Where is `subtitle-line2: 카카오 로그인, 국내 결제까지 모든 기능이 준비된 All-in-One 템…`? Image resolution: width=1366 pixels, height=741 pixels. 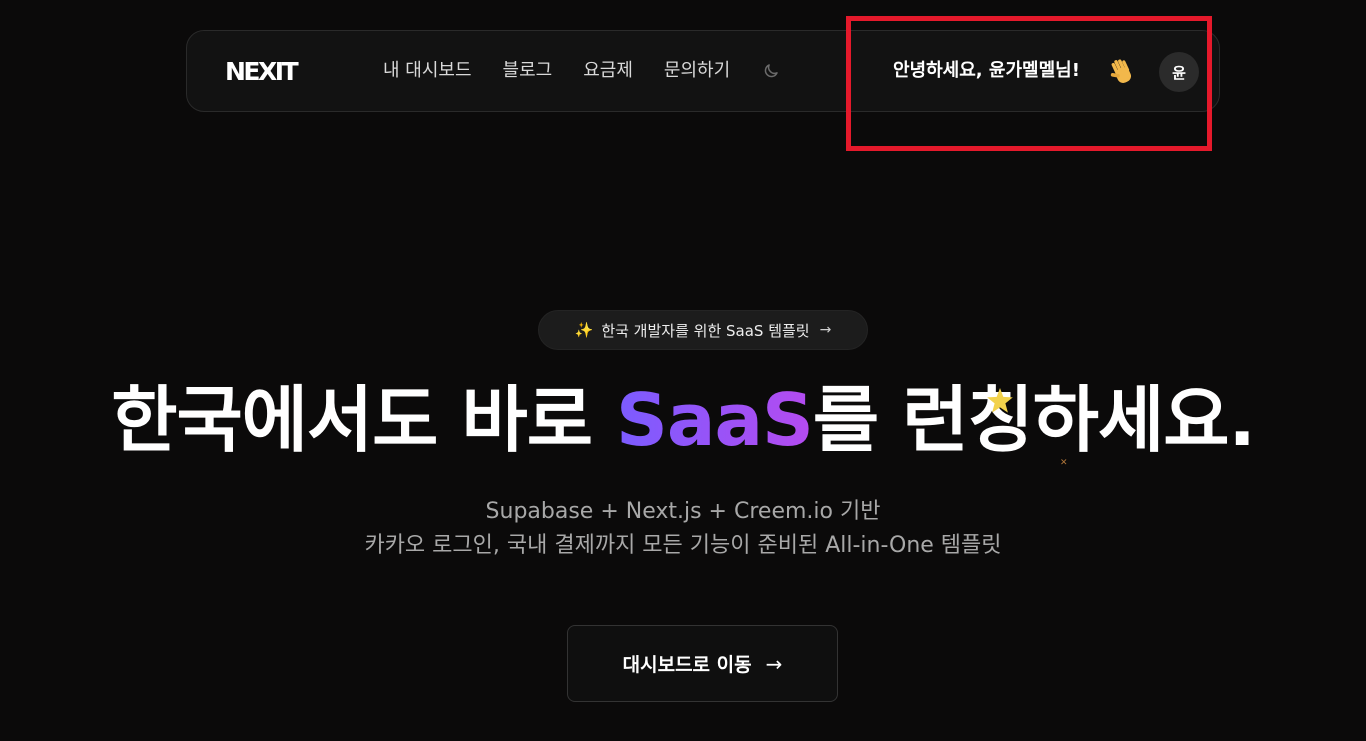 subtitle-line2: 카카오 로그인, 국내 결제까지 모든 기능이 준비된 All-in-One 템… is located at coordinates (683, 545).